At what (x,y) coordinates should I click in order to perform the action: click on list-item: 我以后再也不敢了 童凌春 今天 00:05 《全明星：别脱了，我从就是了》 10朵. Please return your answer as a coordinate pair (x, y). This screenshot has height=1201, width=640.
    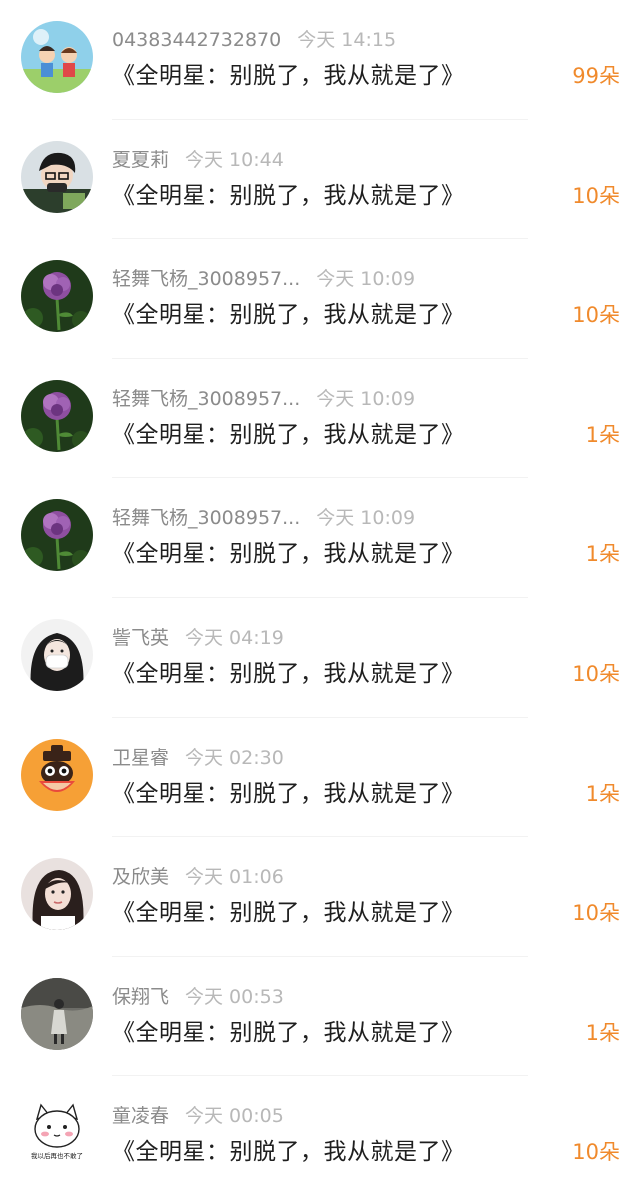
    Looking at the image, I should click on (320, 1136).